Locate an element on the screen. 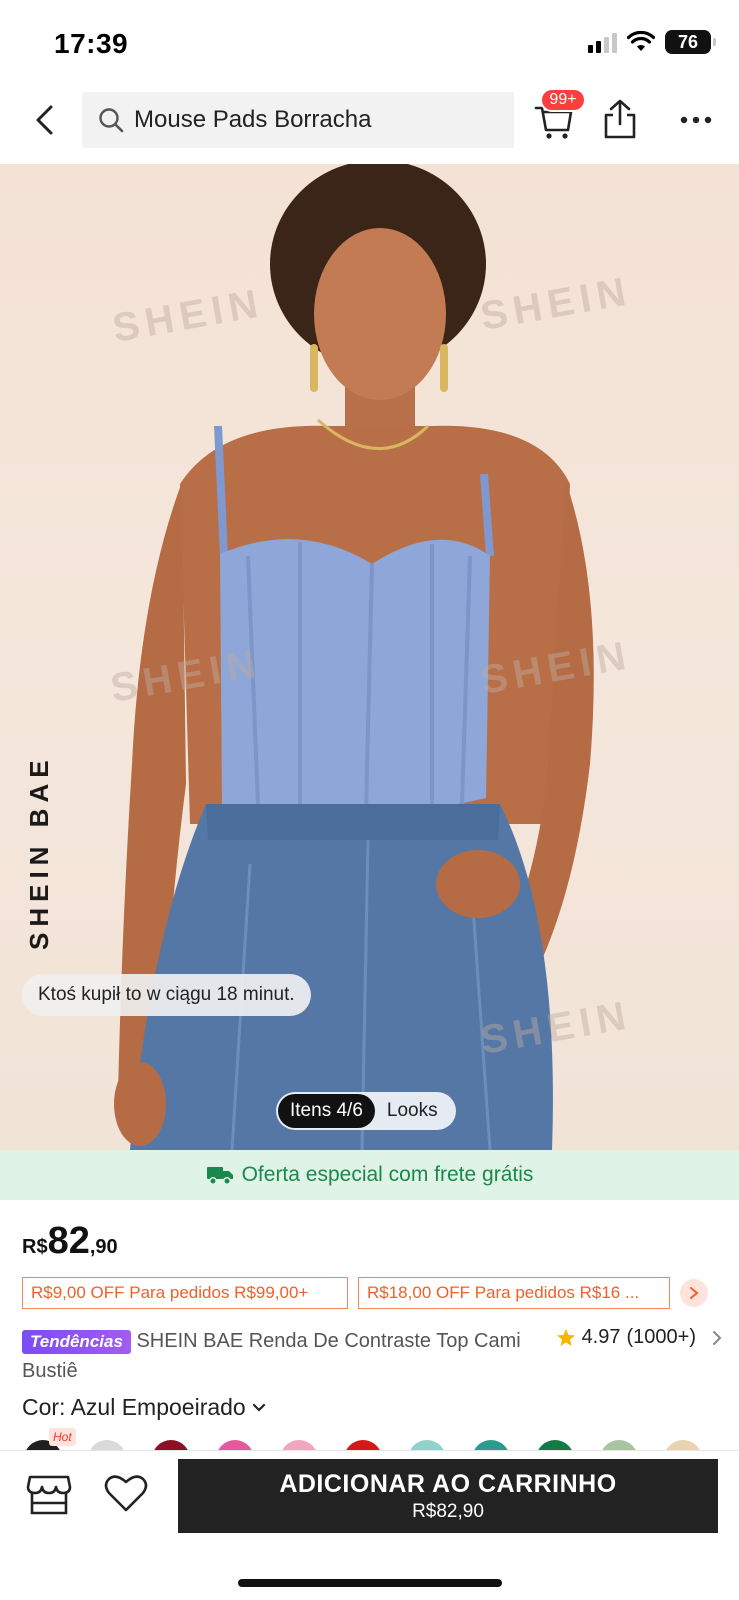 The image size is (739, 1600). chevron-left-icon is located at coordinates (44, 120).